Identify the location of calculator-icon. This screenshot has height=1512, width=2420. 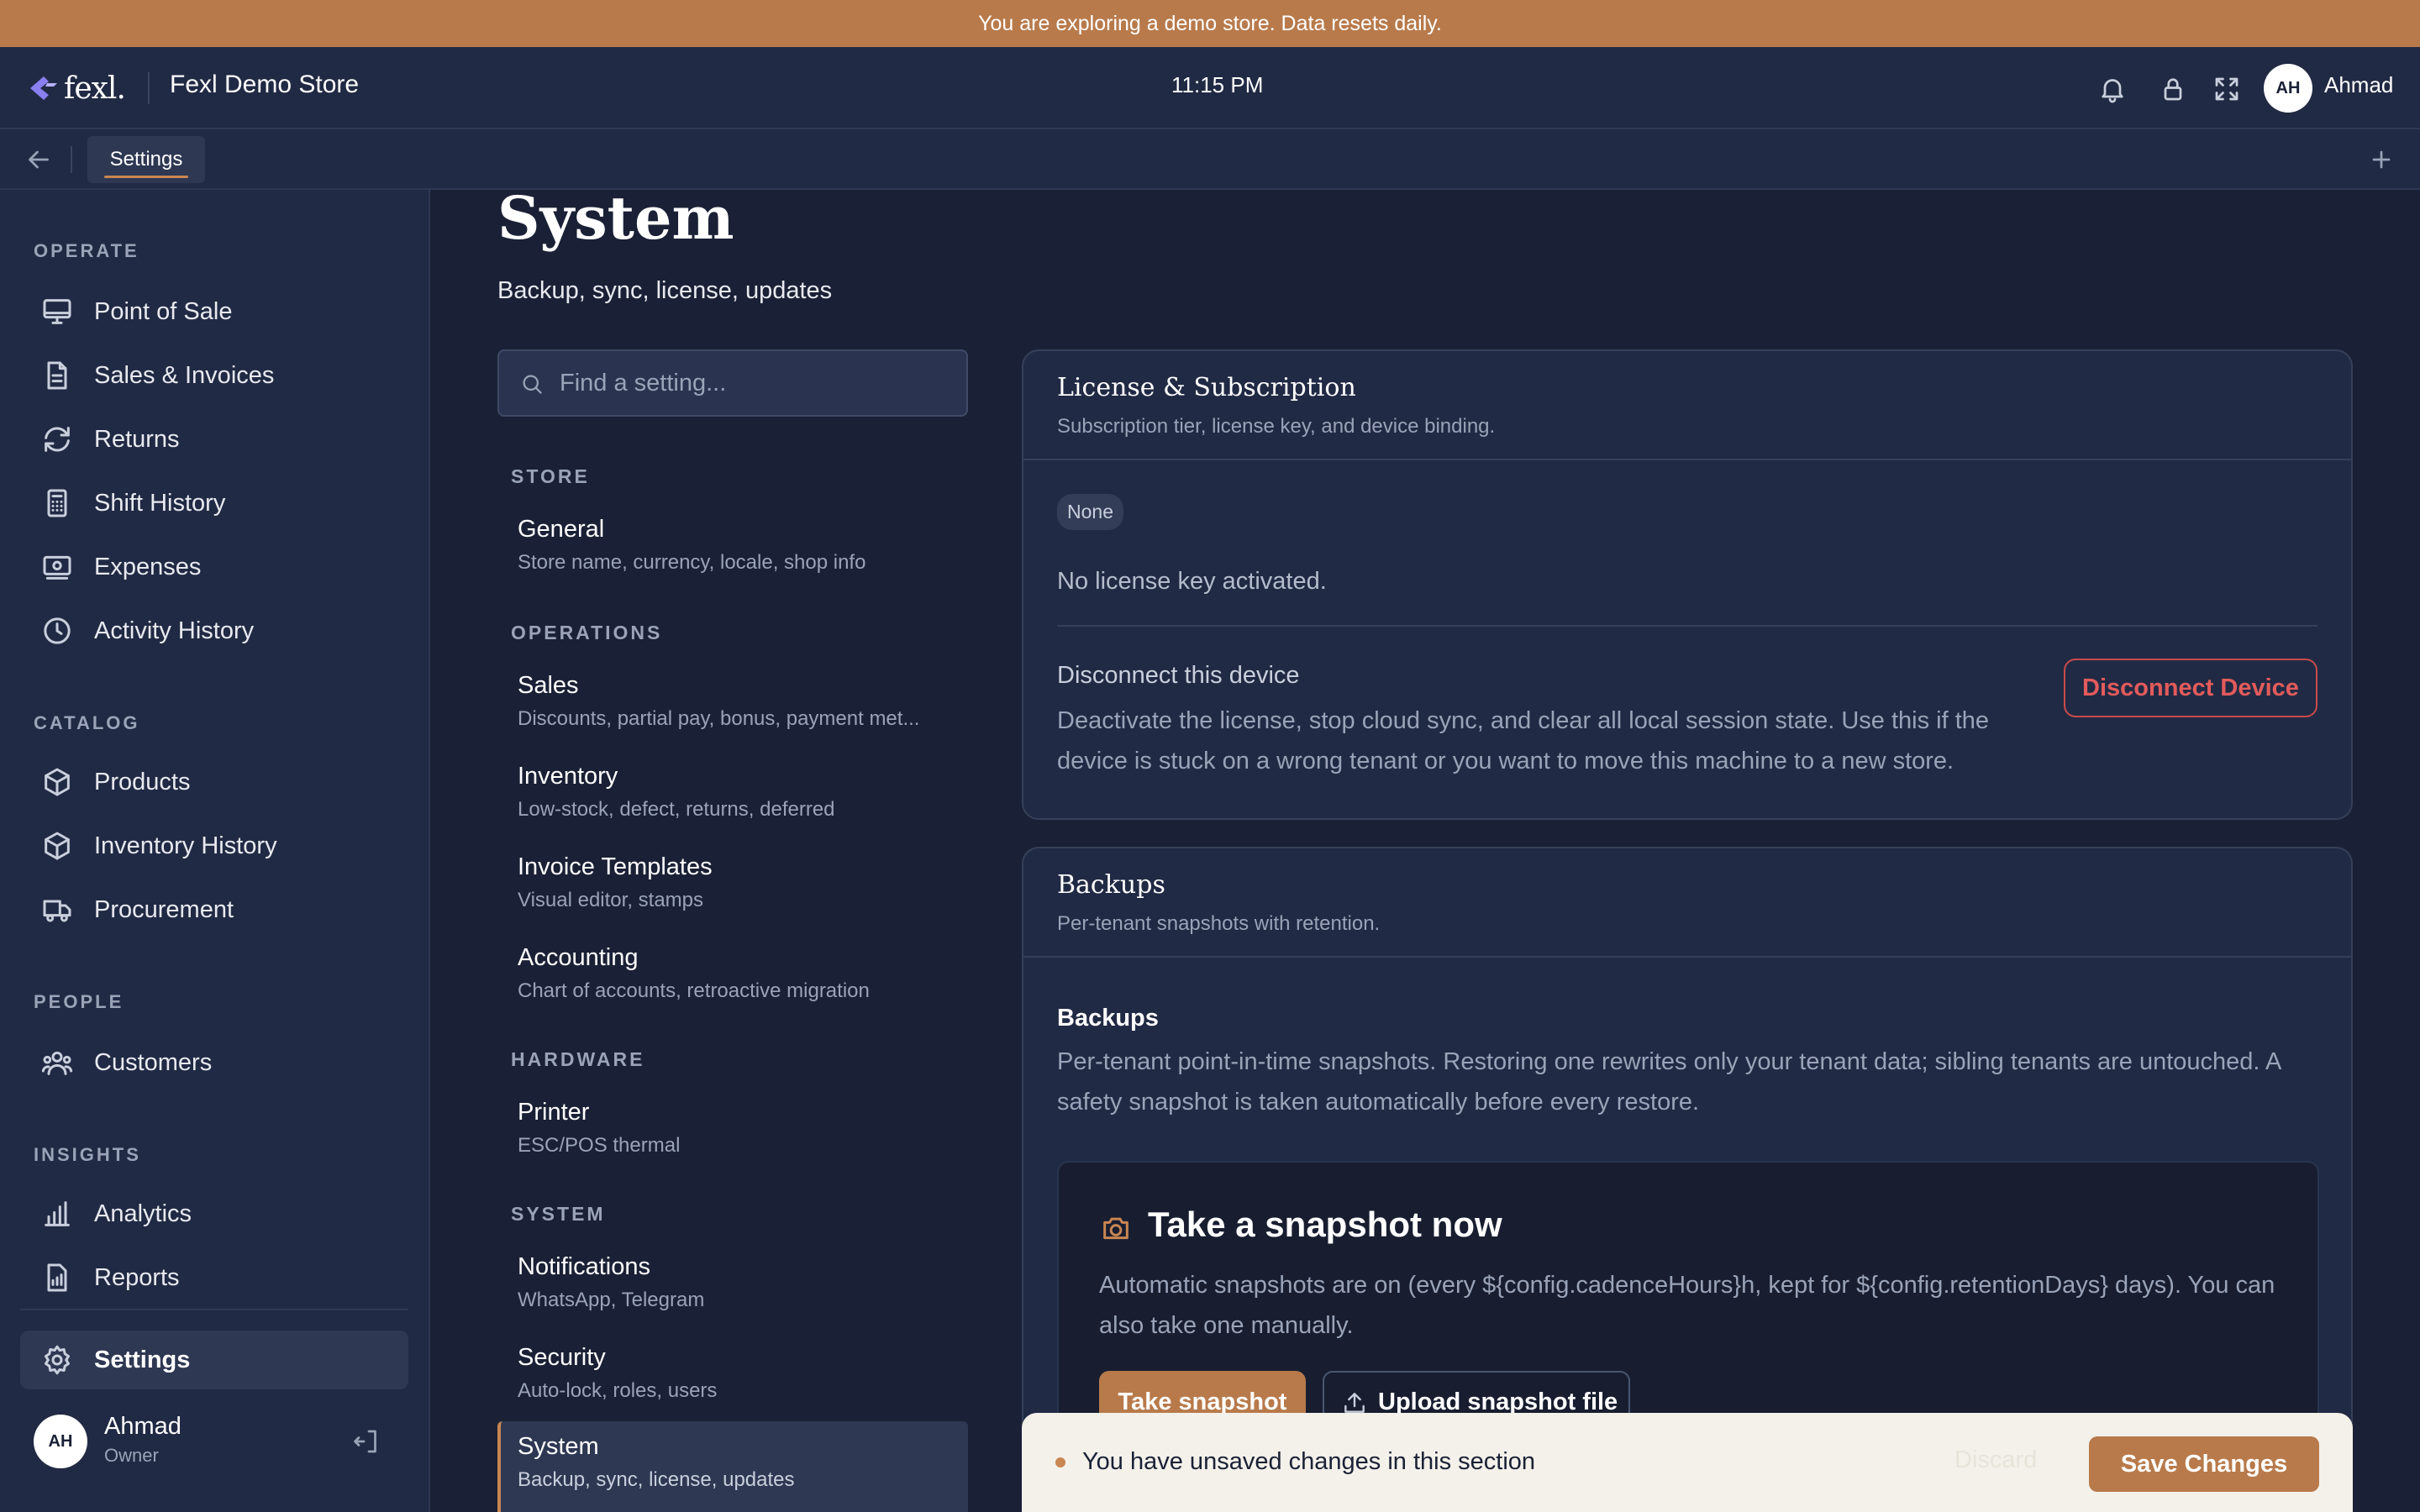
(57, 503).